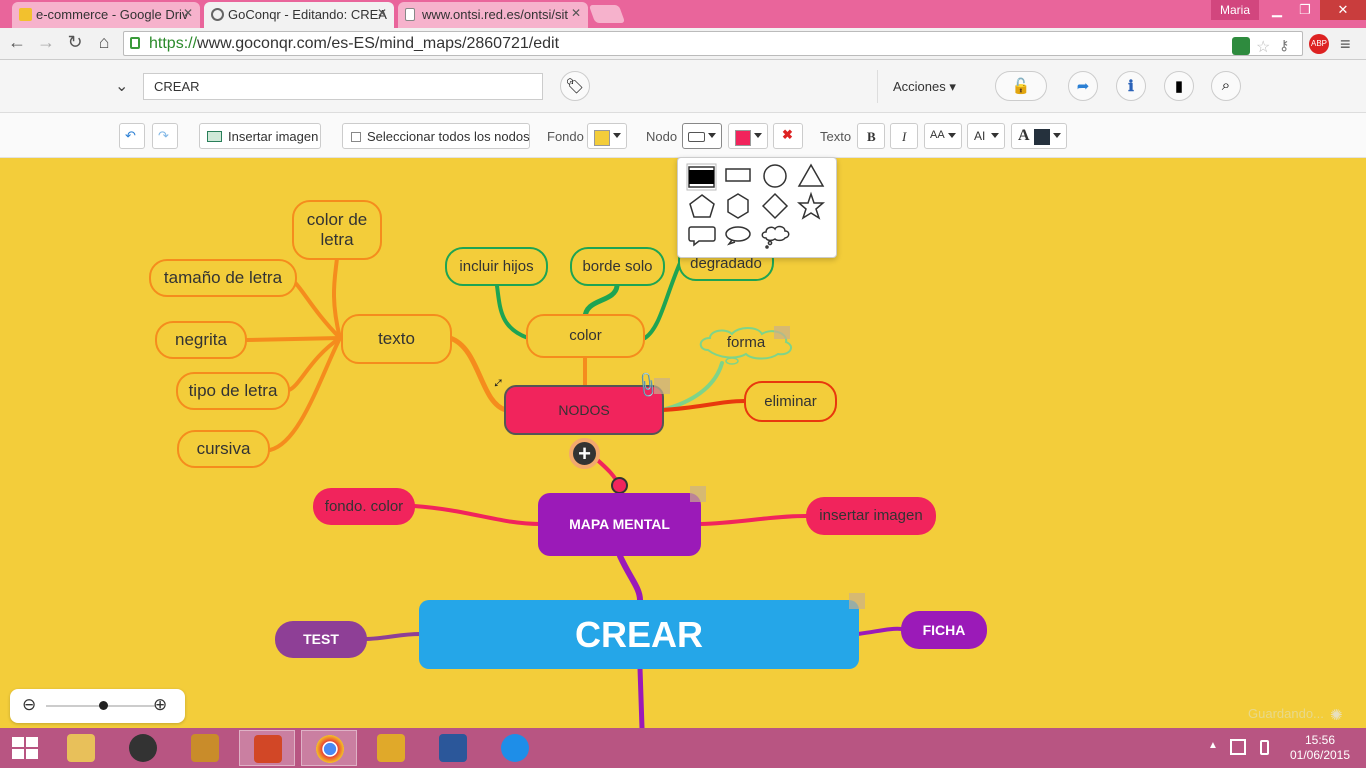 The height and width of the screenshot is (768, 1366). Describe the element at coordinates (515, 748) in the screenshot. I see `taskbar-ie` at that location.